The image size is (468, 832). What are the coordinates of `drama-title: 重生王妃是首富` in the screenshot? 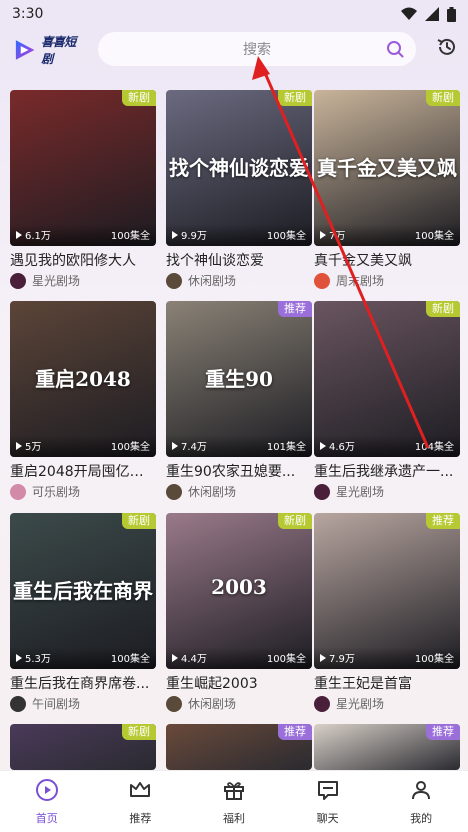 It's located at (387, 683).